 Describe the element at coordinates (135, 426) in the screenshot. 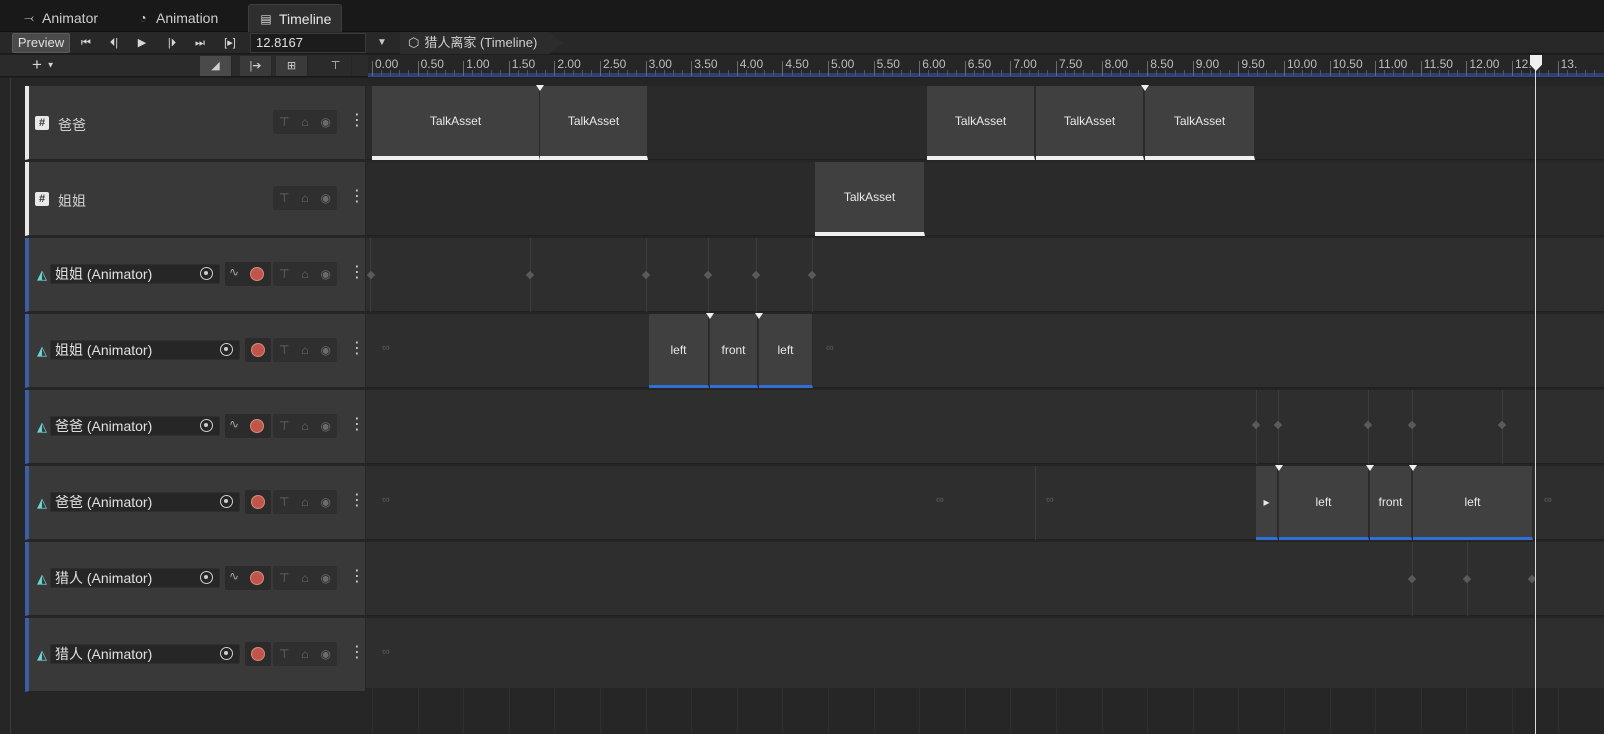

I see `bound-object-field: 爸爸 (Animator)` at that location.